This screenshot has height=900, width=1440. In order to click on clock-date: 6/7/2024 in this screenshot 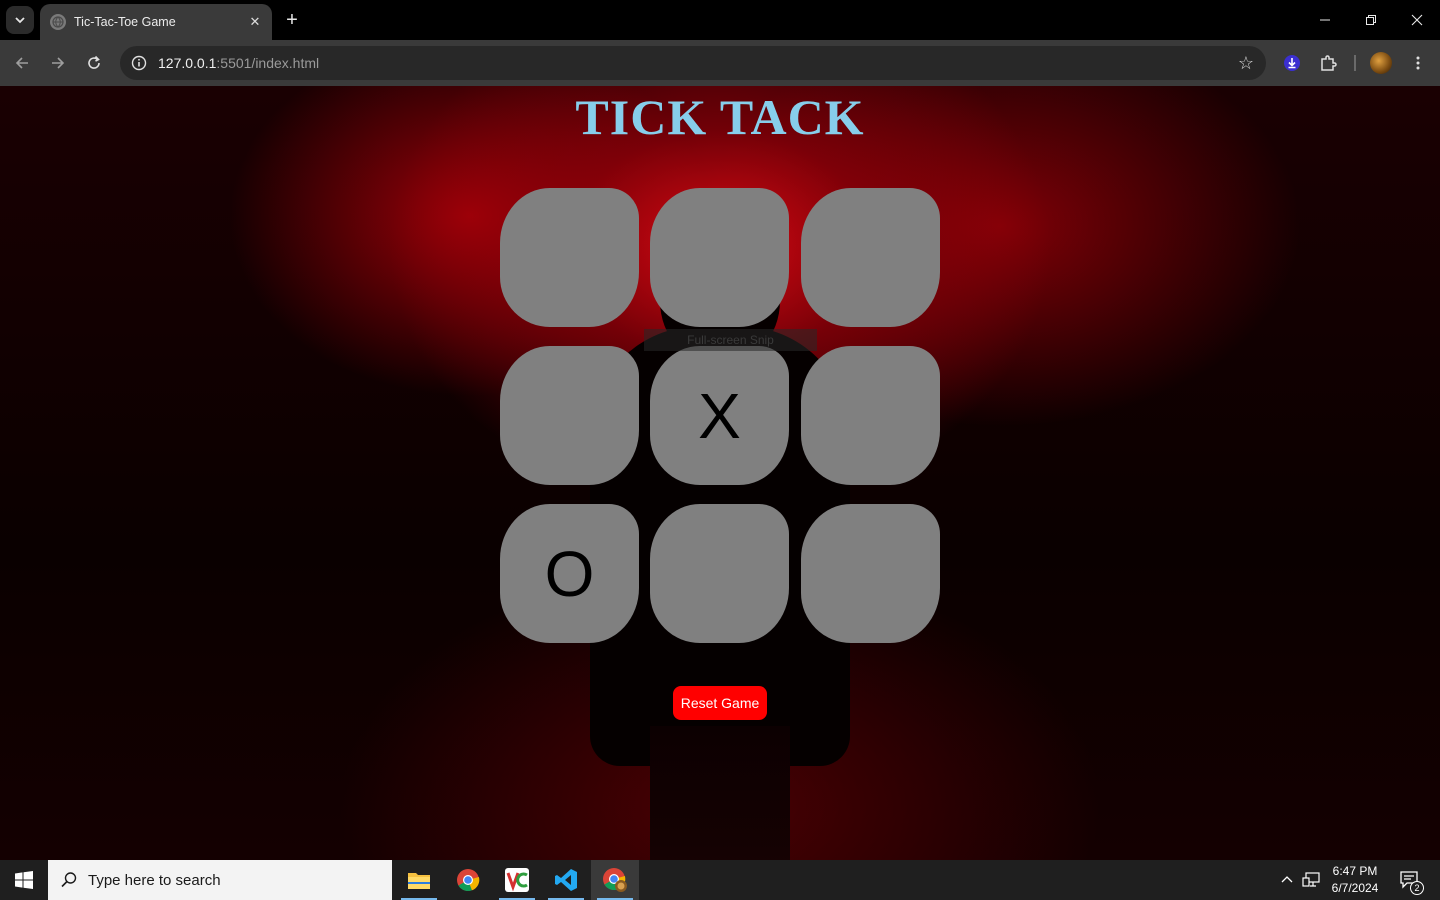, I will do `click(1355, 888)`.